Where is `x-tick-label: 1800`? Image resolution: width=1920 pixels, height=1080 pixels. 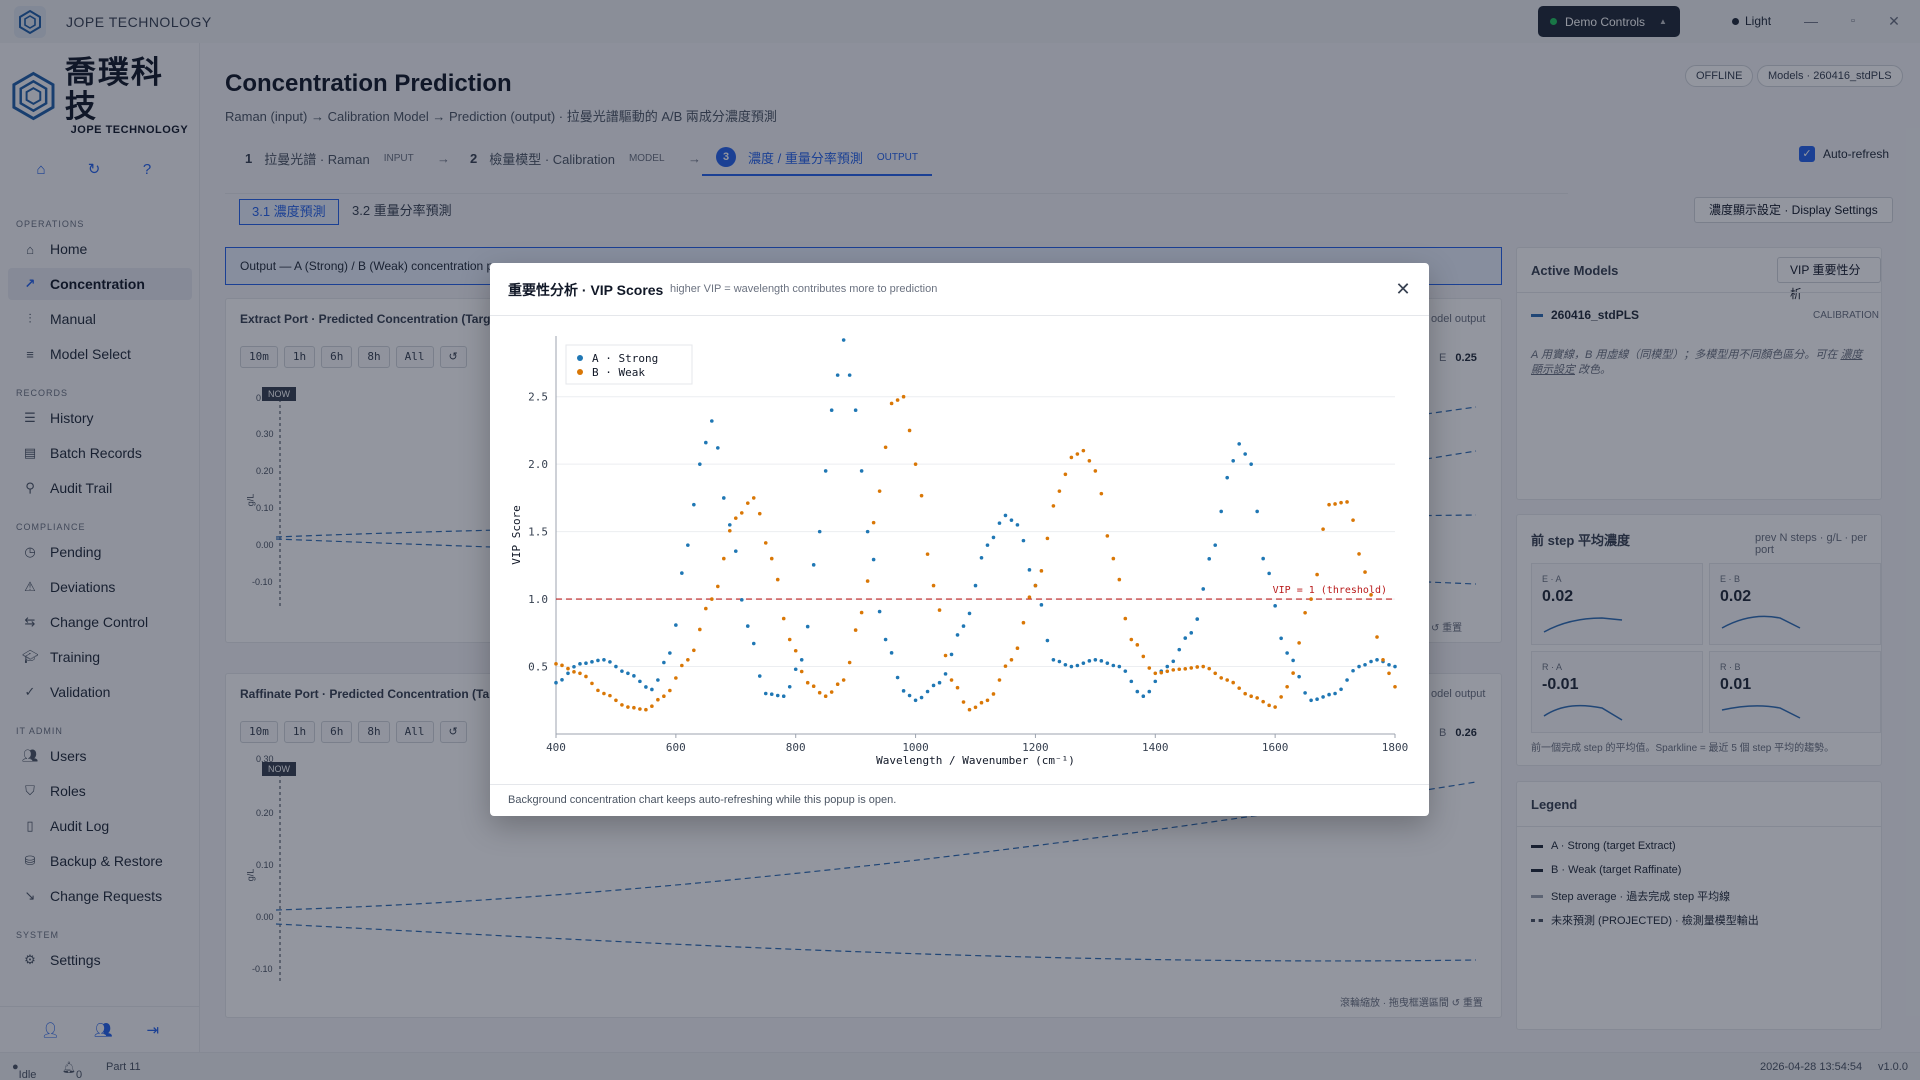
x-tick-label: 1800 is located at coordinates (1395, 747).